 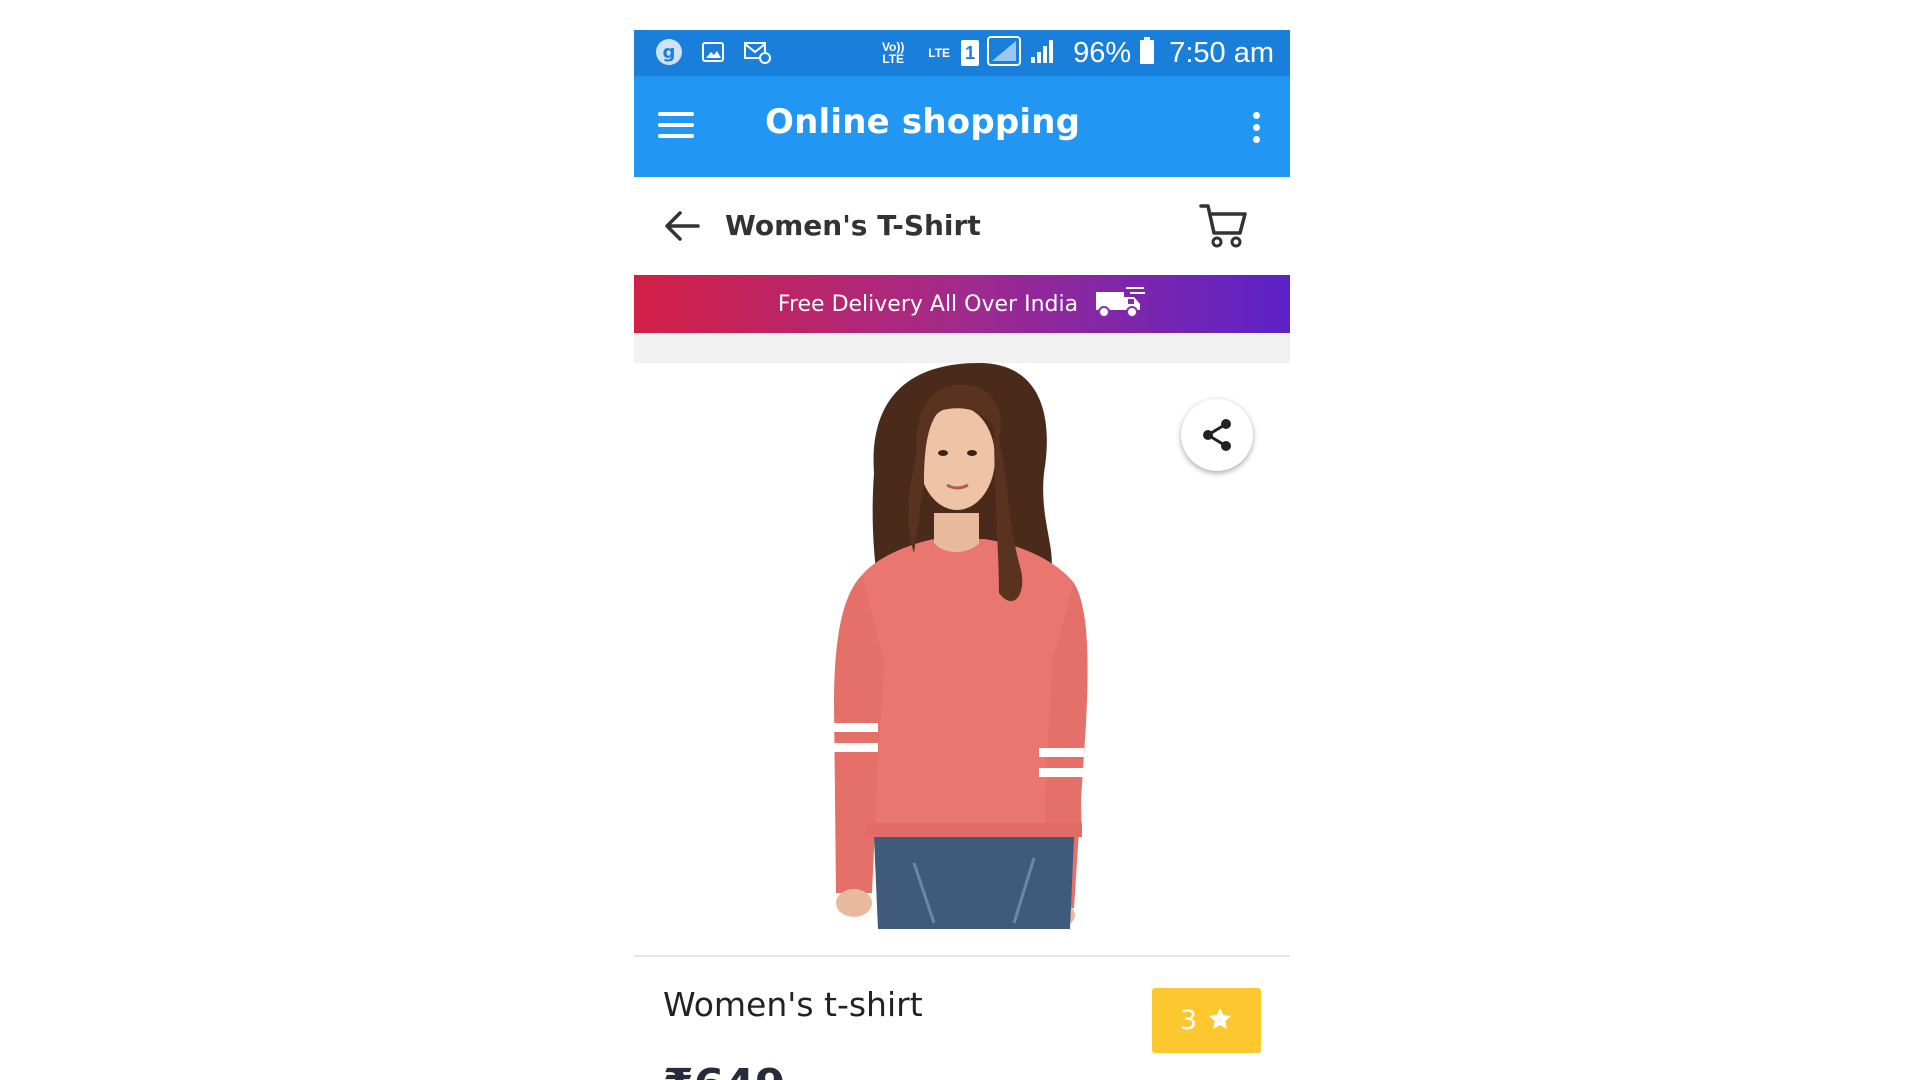 What do you see at coordinates (1004, 53) in the screenshot?
I see `signal-icon` at bounding box center [1004, 53].